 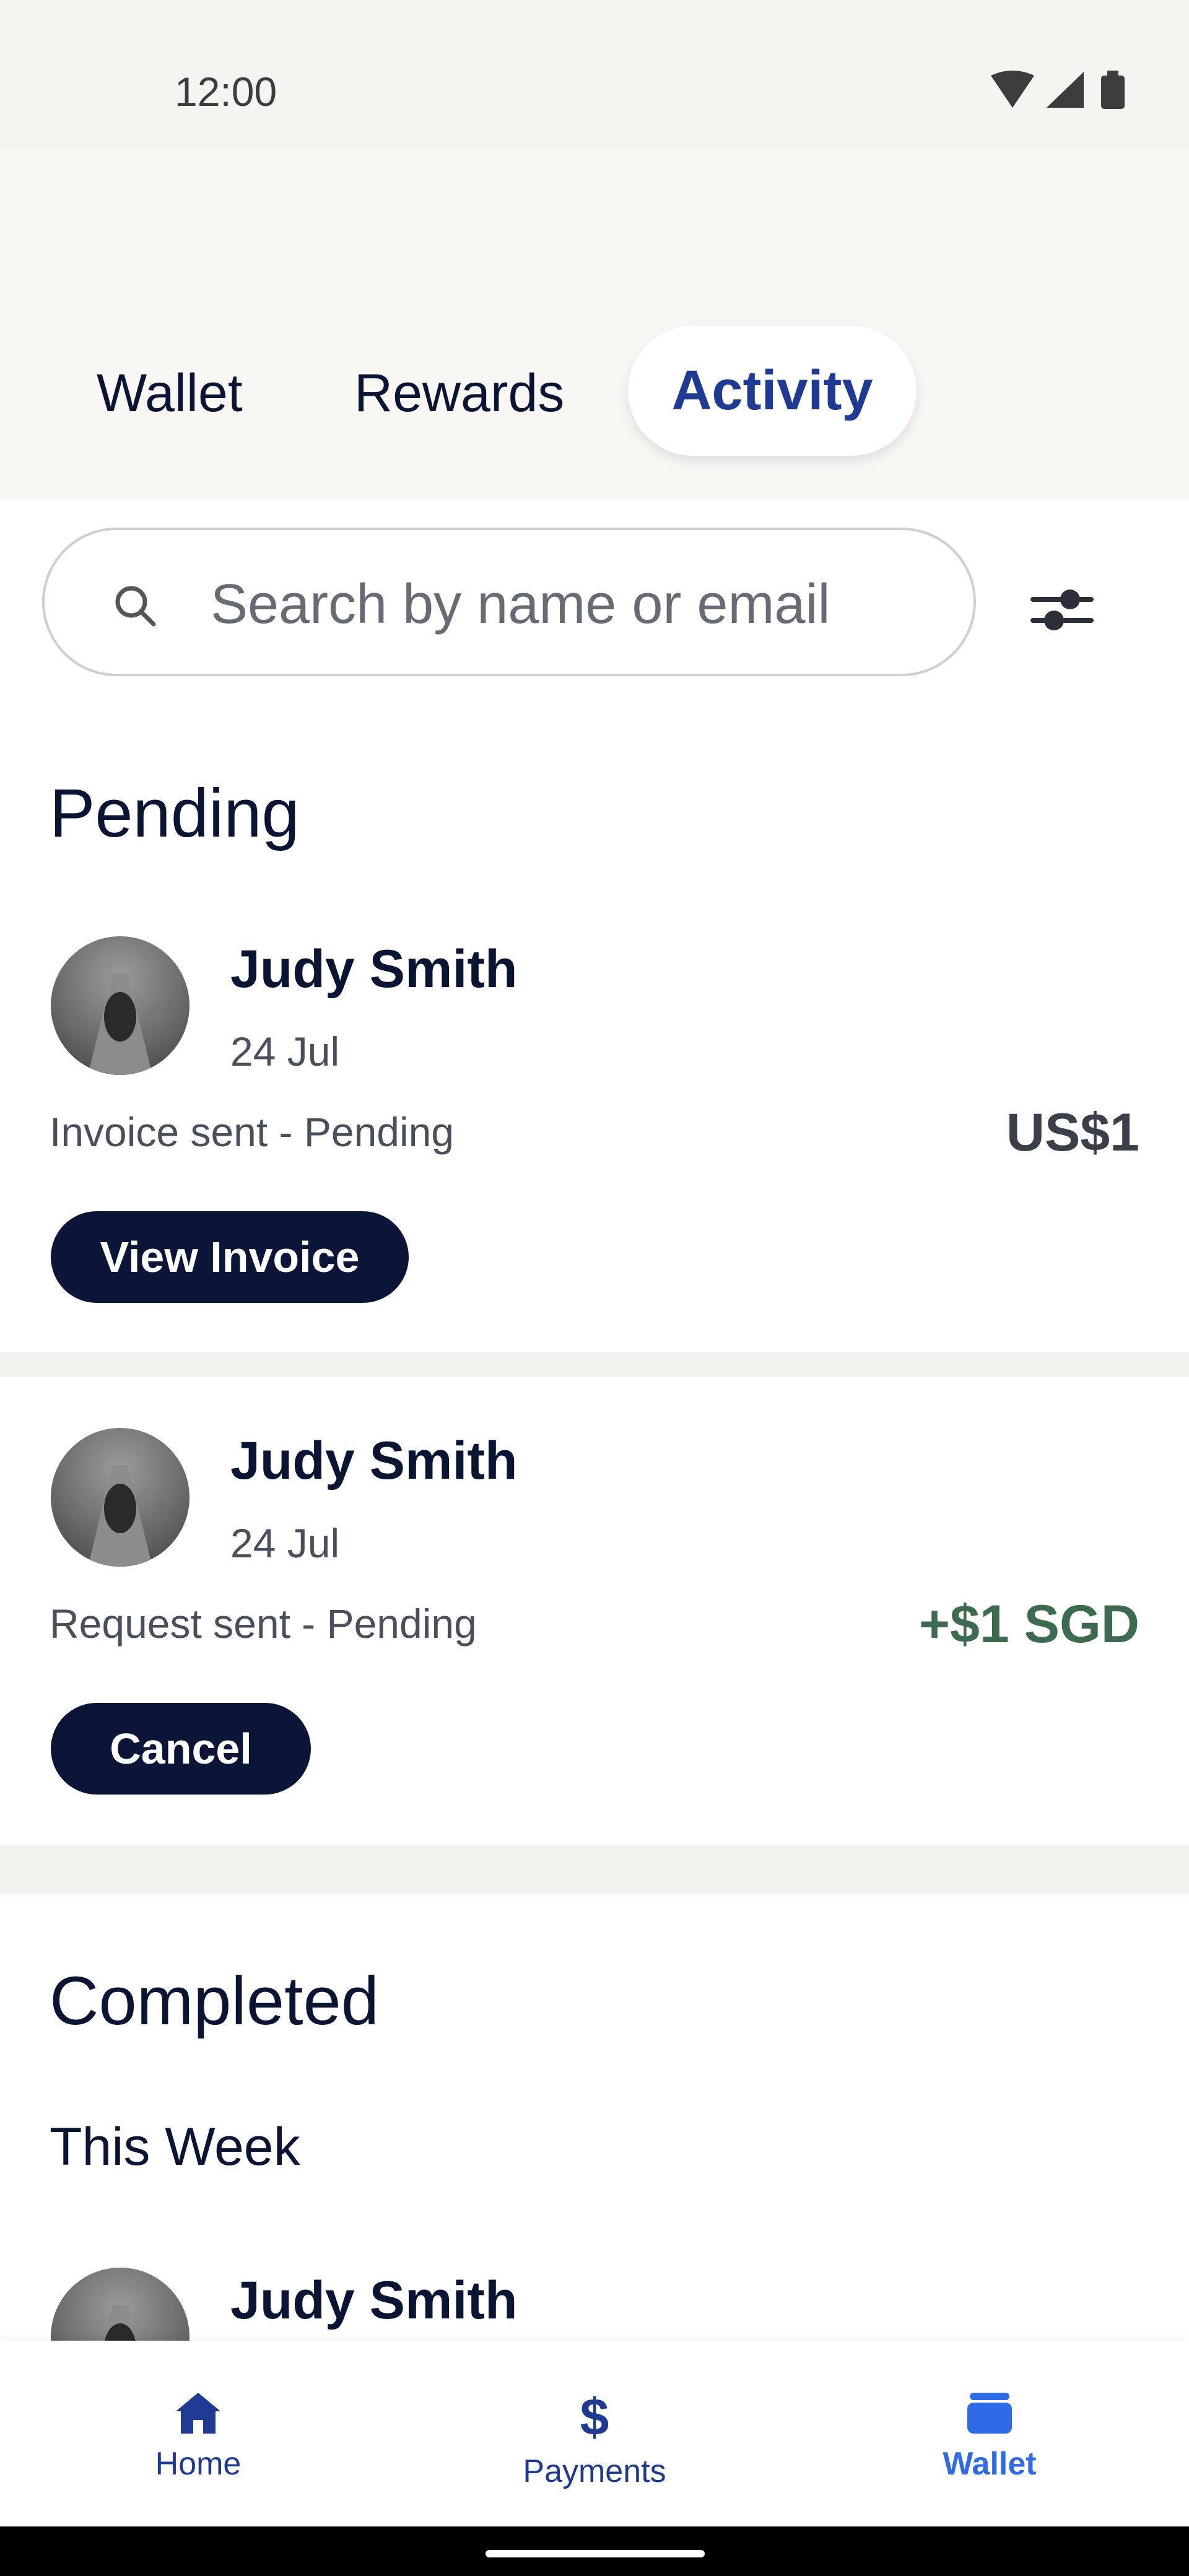 What do you see at coordinates (990, 2464) in the screenshot?
I see `nav-label-wallet: Wallet` at bounding box center [990, 2464].